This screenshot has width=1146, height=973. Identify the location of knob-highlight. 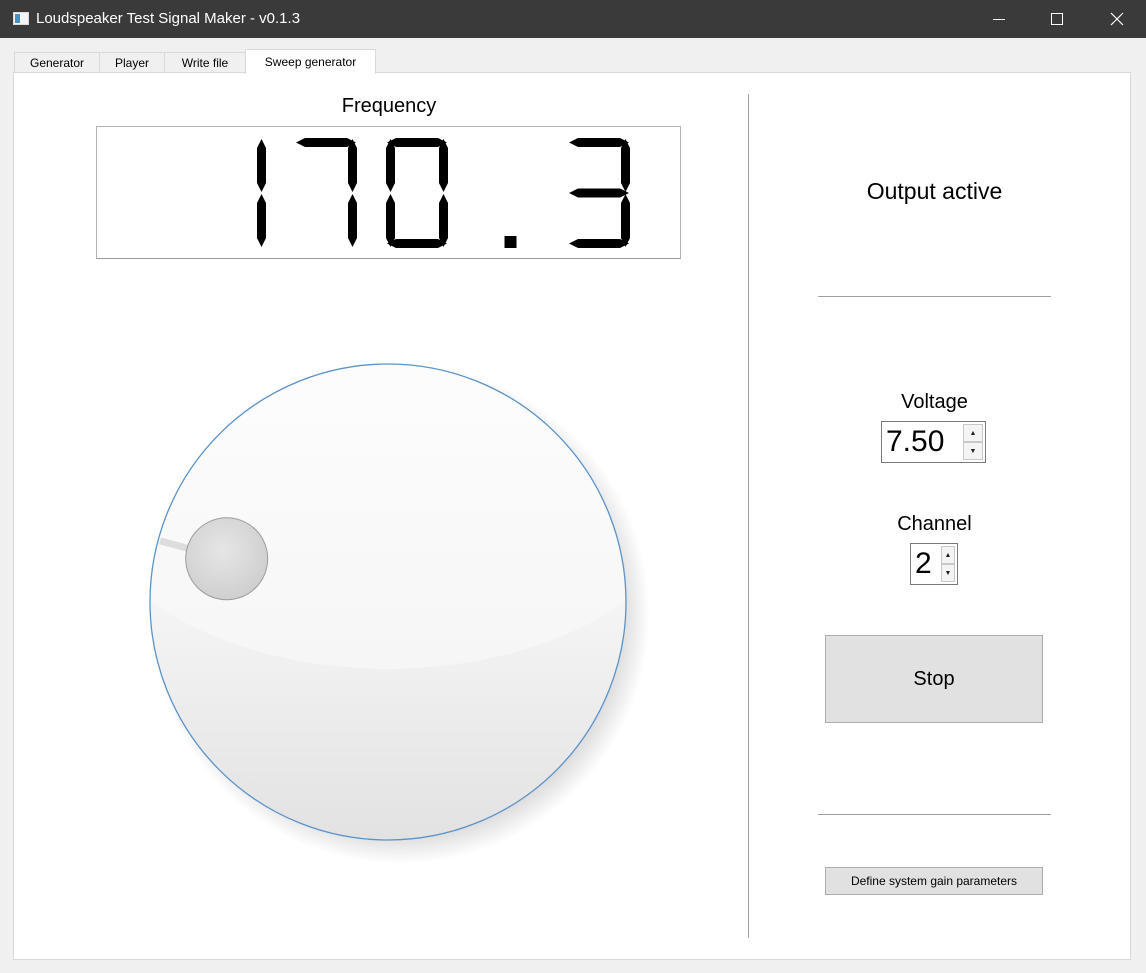
(388, 516).